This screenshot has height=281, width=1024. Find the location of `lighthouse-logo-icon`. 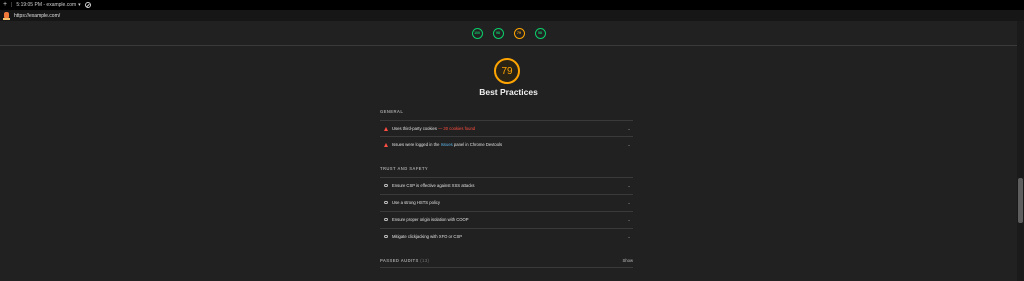

lighthouse-logo-icon is located at coordinates (6, 15).